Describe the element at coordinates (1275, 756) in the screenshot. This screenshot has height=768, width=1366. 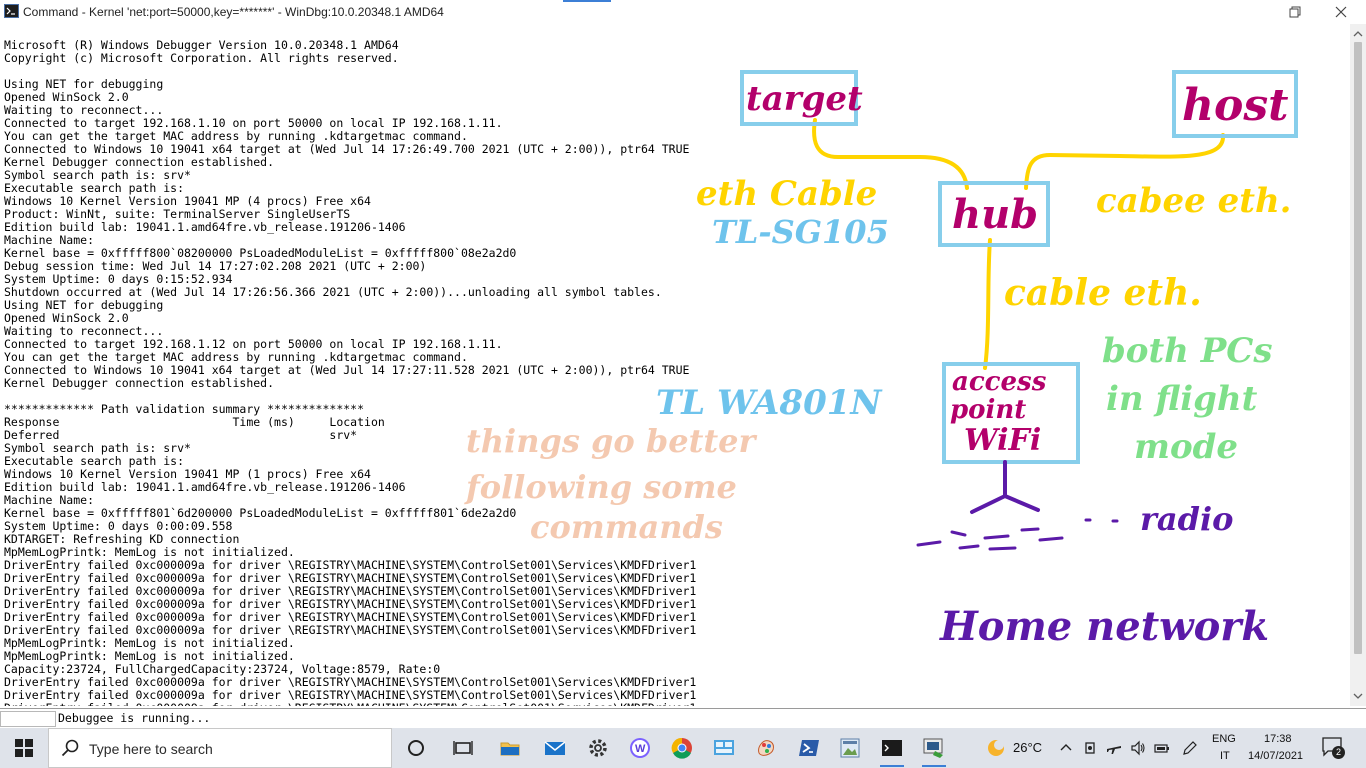
I see `clock-date: 14/07/2021` at that location.